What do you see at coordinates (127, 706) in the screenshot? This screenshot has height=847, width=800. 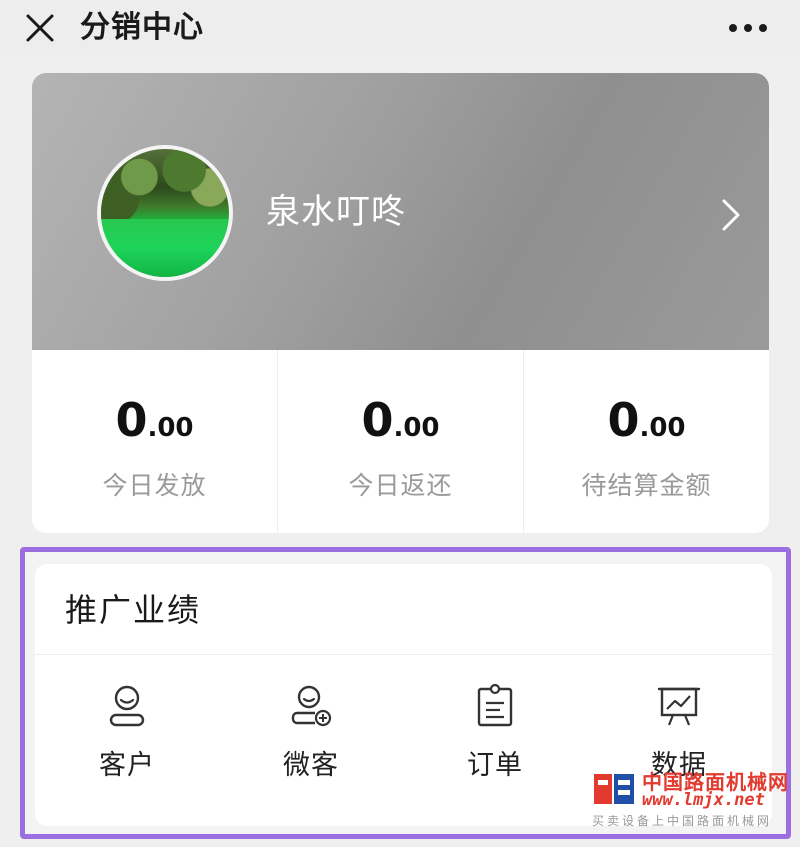 I see `user-icon` at bounding box center [127, 706].